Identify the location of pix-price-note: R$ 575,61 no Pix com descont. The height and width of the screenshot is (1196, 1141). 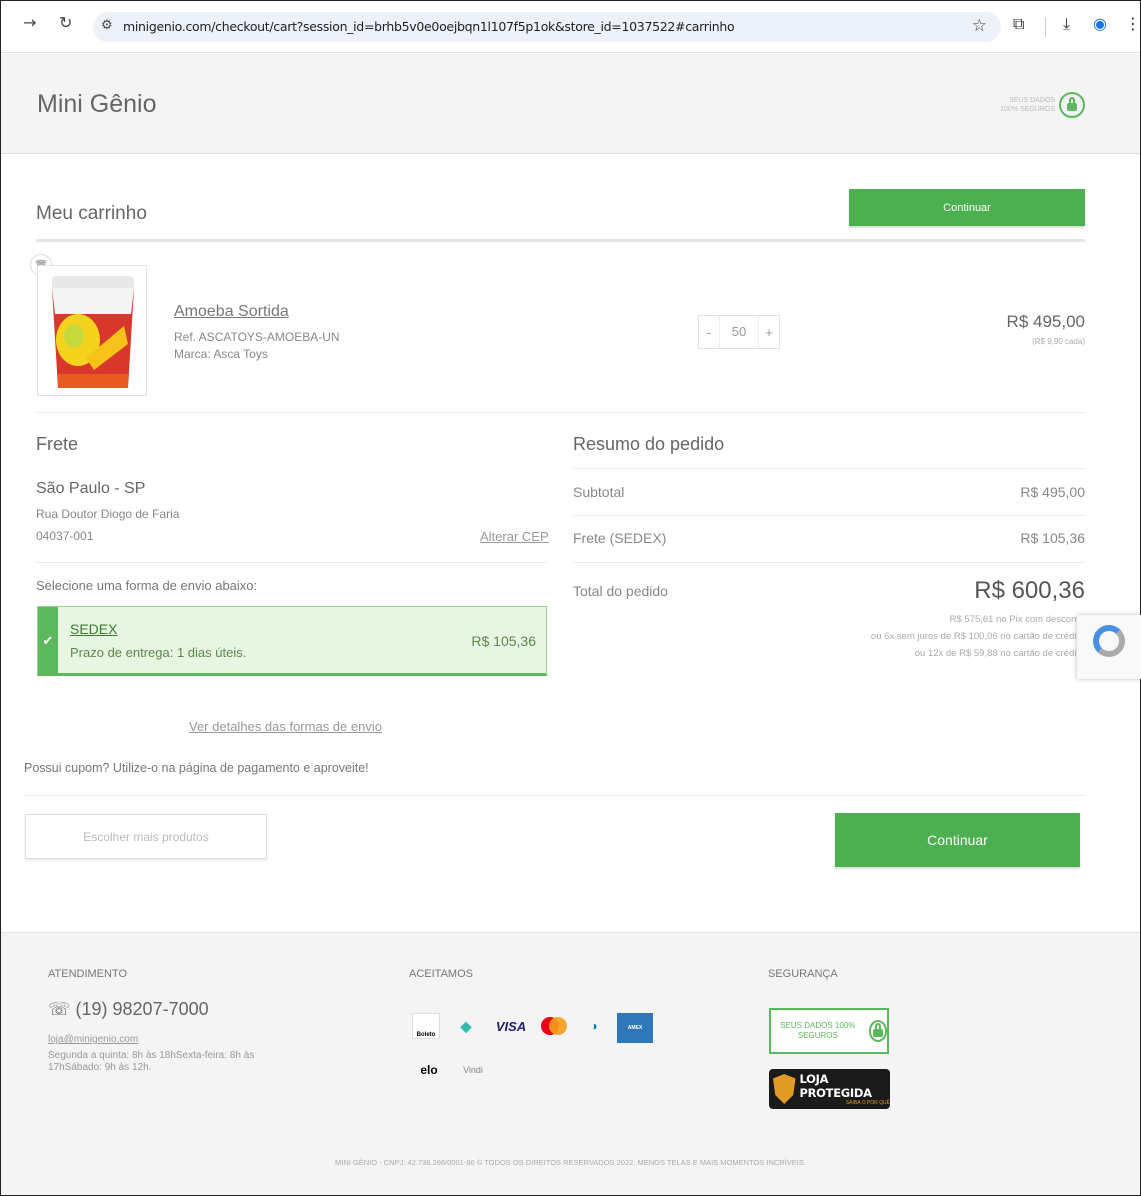
(1014, 619).